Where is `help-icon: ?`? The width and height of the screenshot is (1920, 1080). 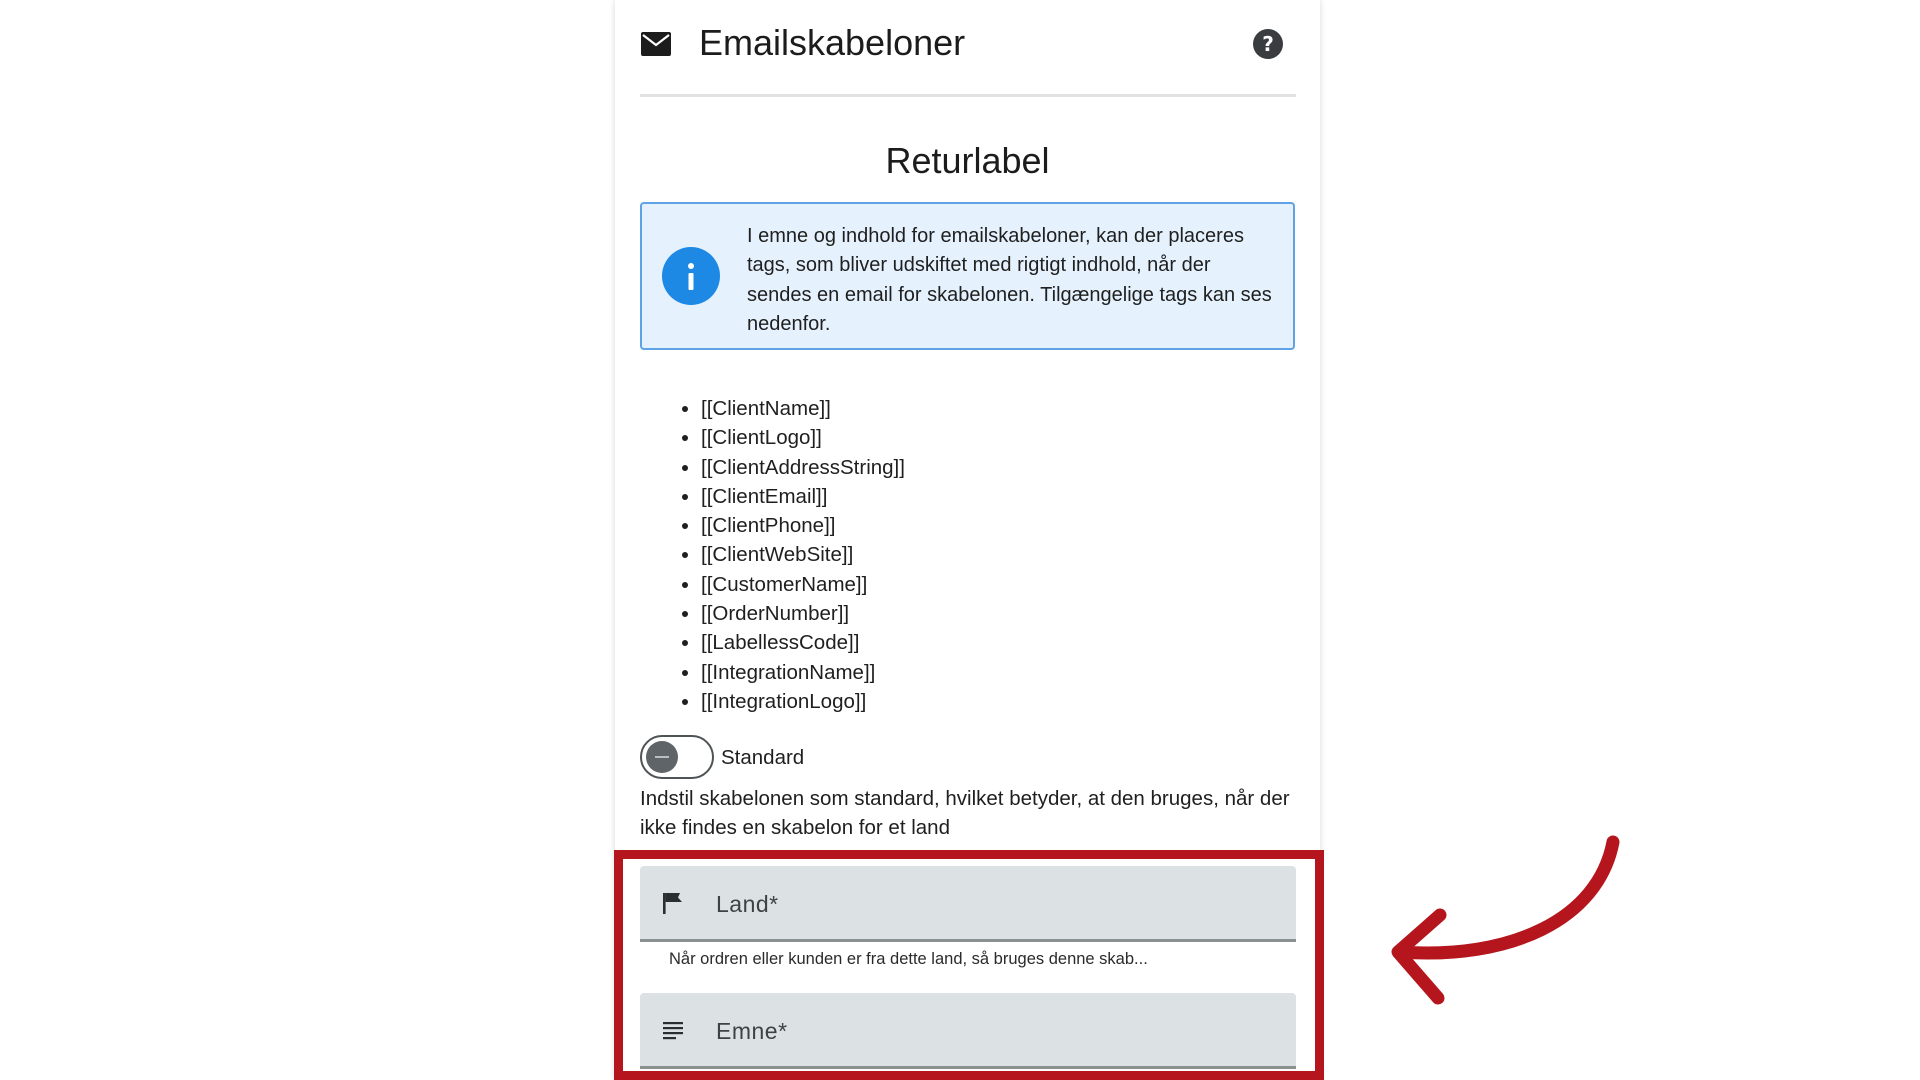
help-icon: ? is located at coordinates (1268, 44).